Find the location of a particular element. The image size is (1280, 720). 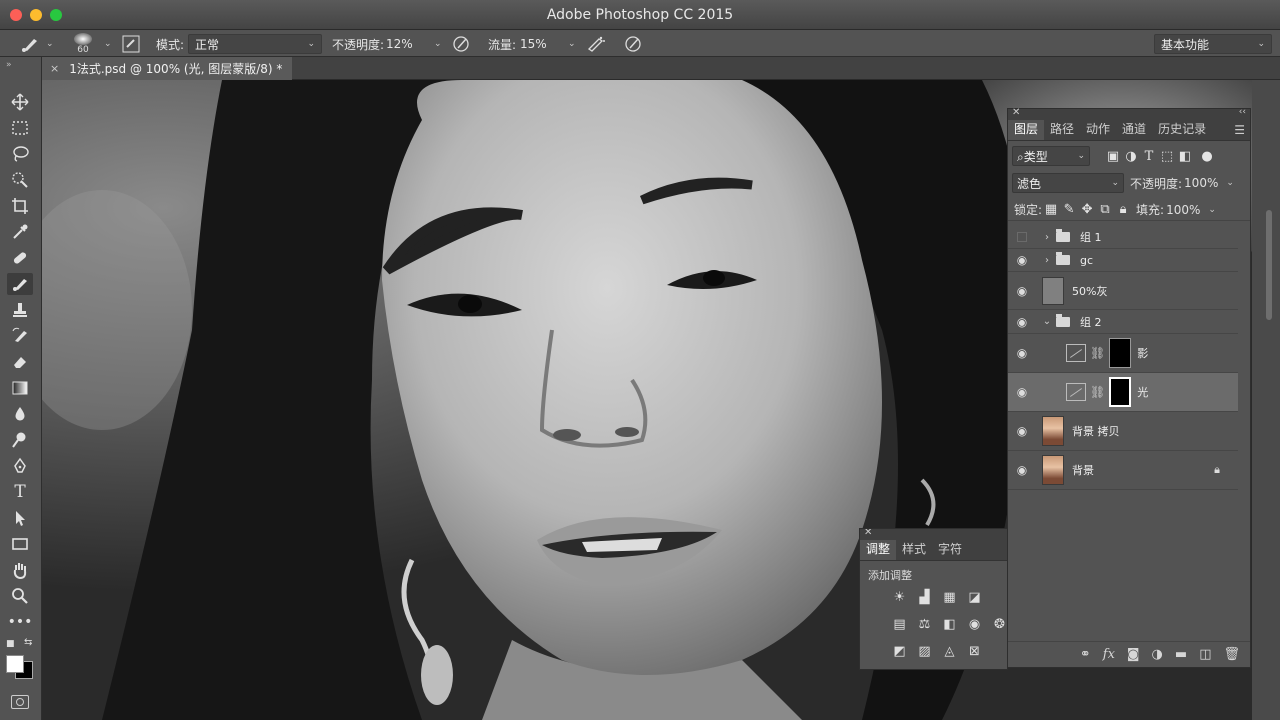

flow-value: 15% is located at coordinates (533, 44).